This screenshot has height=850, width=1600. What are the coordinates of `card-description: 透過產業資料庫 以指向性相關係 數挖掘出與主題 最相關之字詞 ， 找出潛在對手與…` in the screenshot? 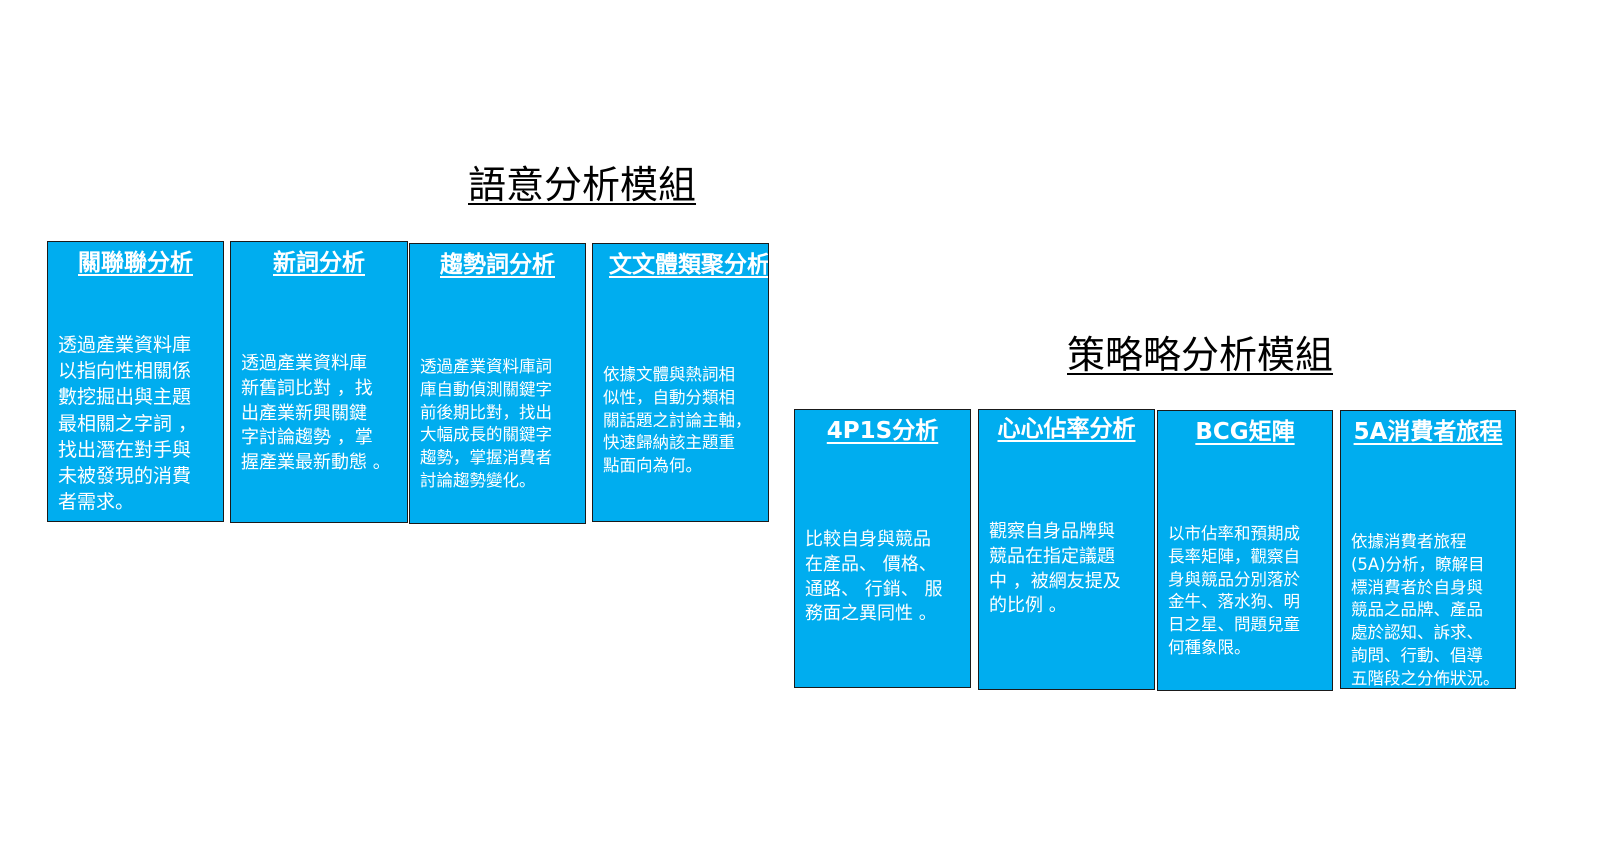 It's located at (128, 424).